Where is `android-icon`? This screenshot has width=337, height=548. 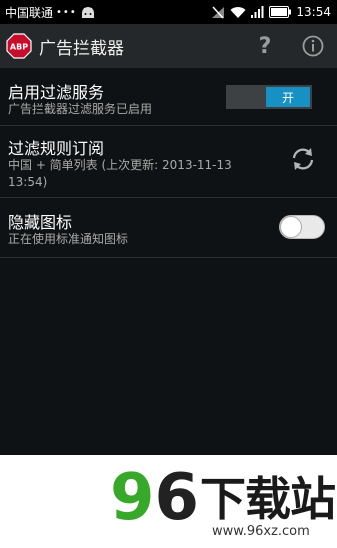
android-icon is located at coordinates (87, 12).